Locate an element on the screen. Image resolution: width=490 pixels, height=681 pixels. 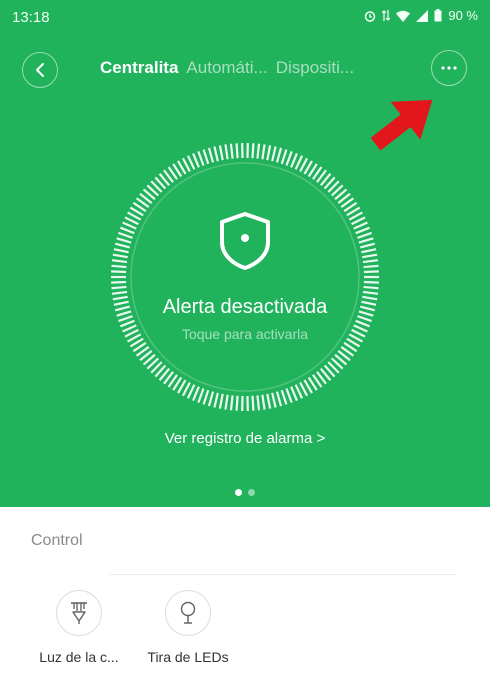
back-button is located at coordinates (40, 70).